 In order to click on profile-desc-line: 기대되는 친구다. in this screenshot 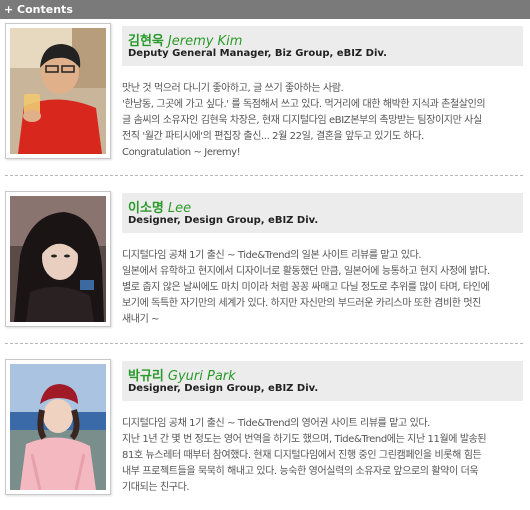, I will do `click(156, 487)`.